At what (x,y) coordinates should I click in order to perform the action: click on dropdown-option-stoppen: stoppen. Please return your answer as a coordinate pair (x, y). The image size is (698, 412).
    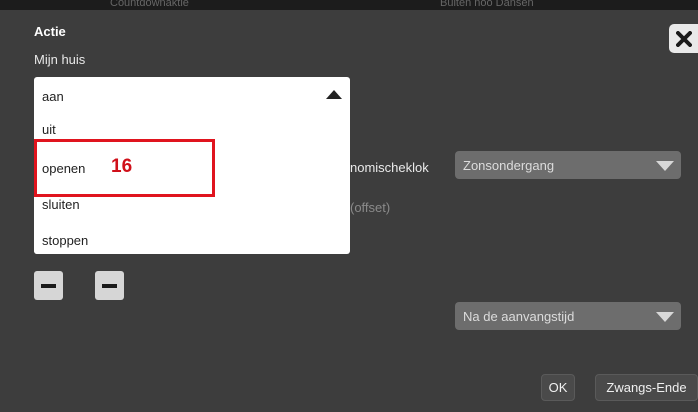
    Looking at the image, I should click on (65, 240).